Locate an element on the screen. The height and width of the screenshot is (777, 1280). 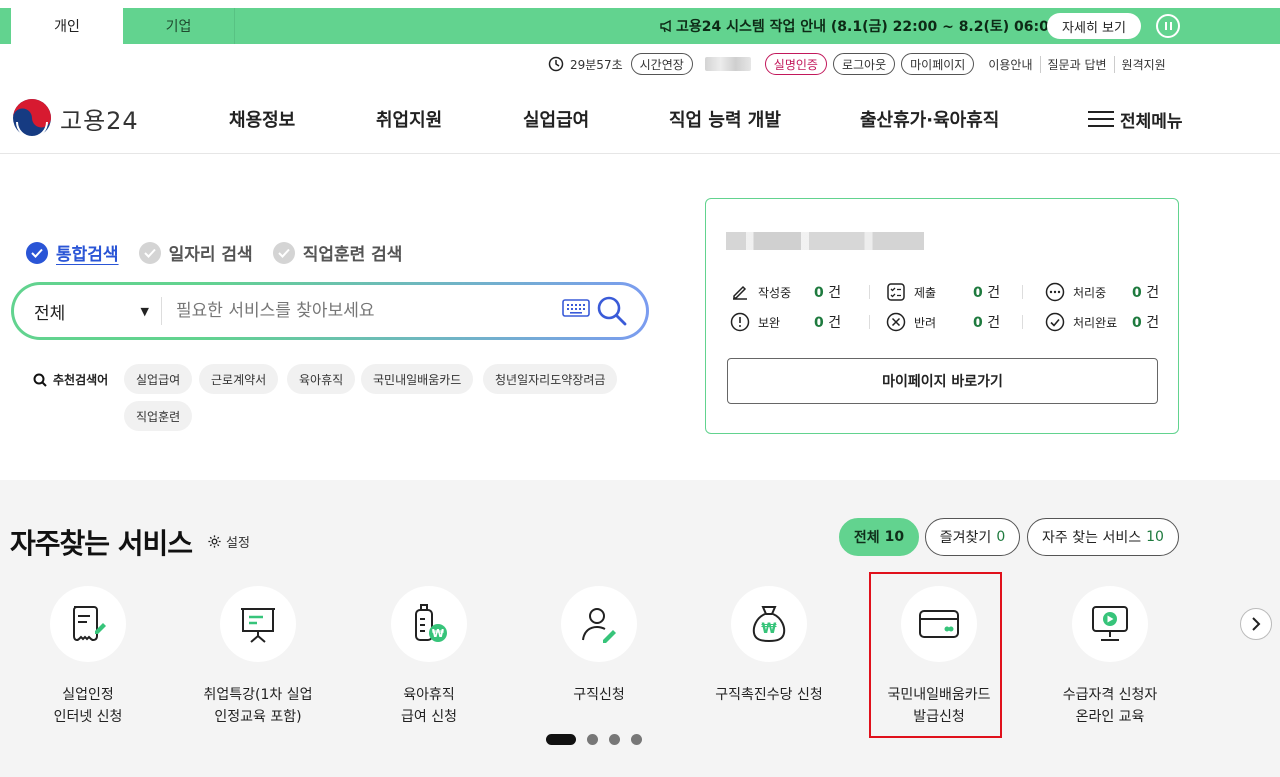
check-icon is located at coordinates (1055, 322).